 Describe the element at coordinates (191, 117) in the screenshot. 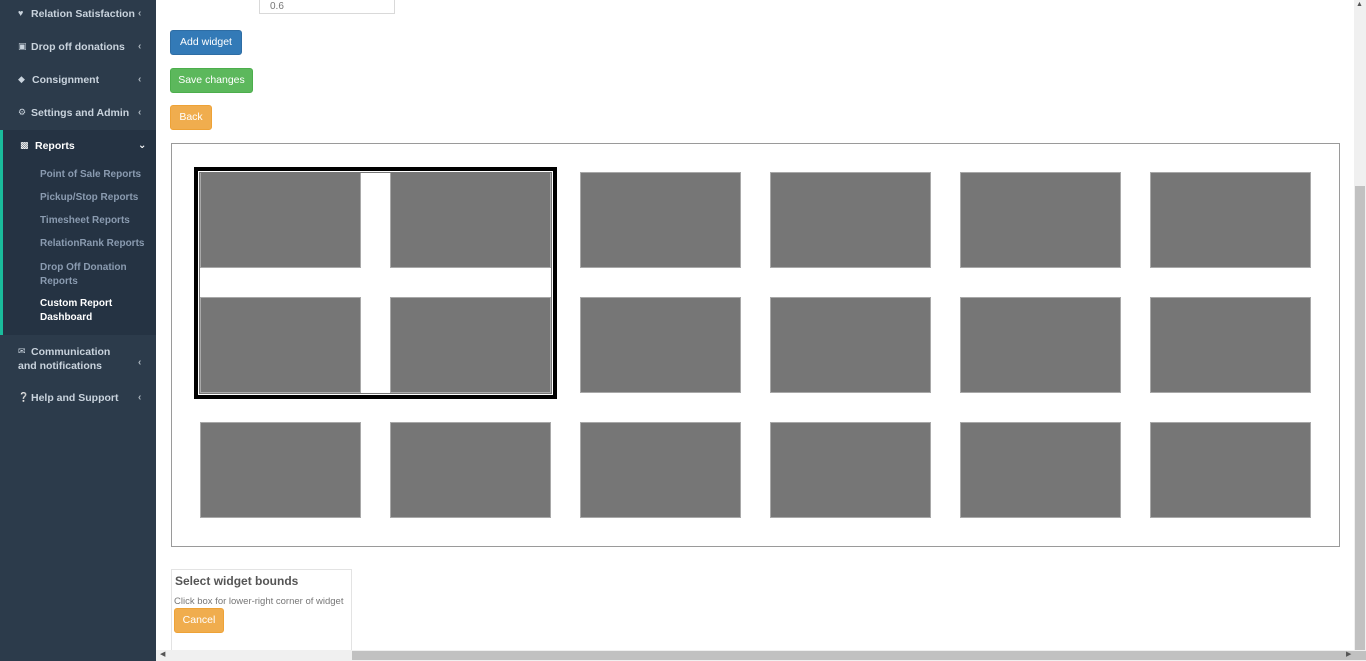

I see `back-button: Back` at that location.